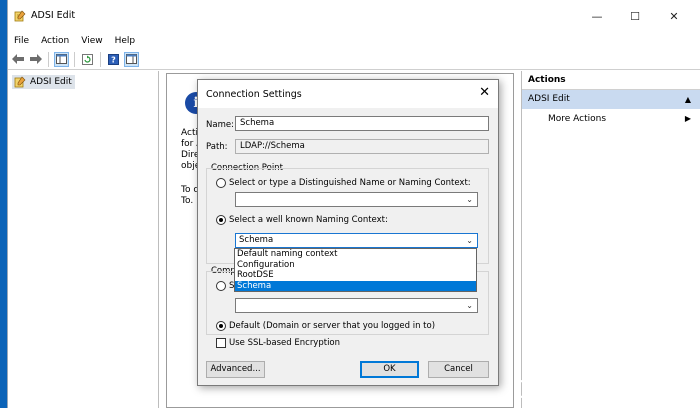  I want to click on well-known-context-value: Schema, so click(256, 240).